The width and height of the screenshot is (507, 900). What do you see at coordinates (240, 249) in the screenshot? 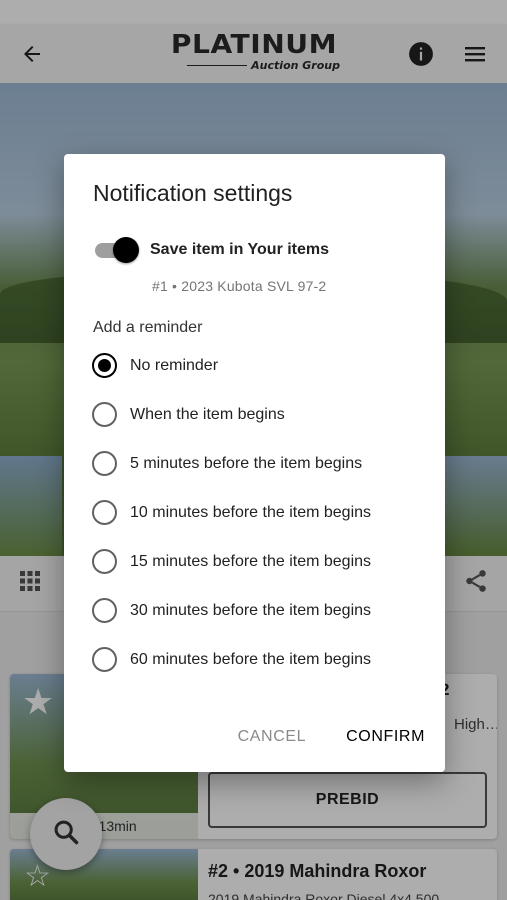
I see `save-item-label: Save item in Your items` at bounding box center [240, 249].